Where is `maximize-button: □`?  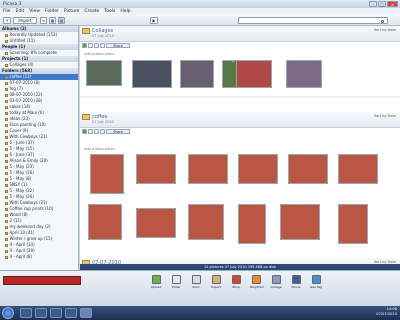
maximize-button: □ is located at coordinates (382, 3).